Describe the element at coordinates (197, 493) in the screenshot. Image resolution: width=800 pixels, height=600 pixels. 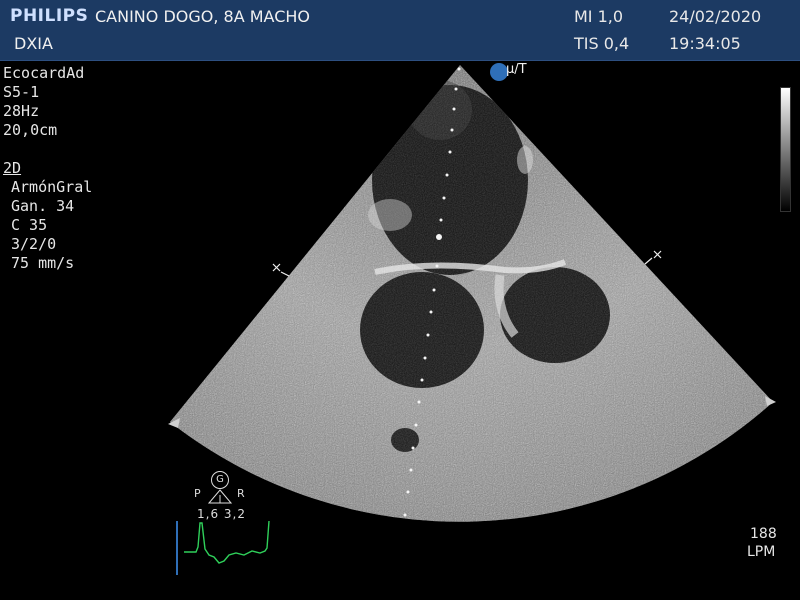
I see `p-label: P` at that location.